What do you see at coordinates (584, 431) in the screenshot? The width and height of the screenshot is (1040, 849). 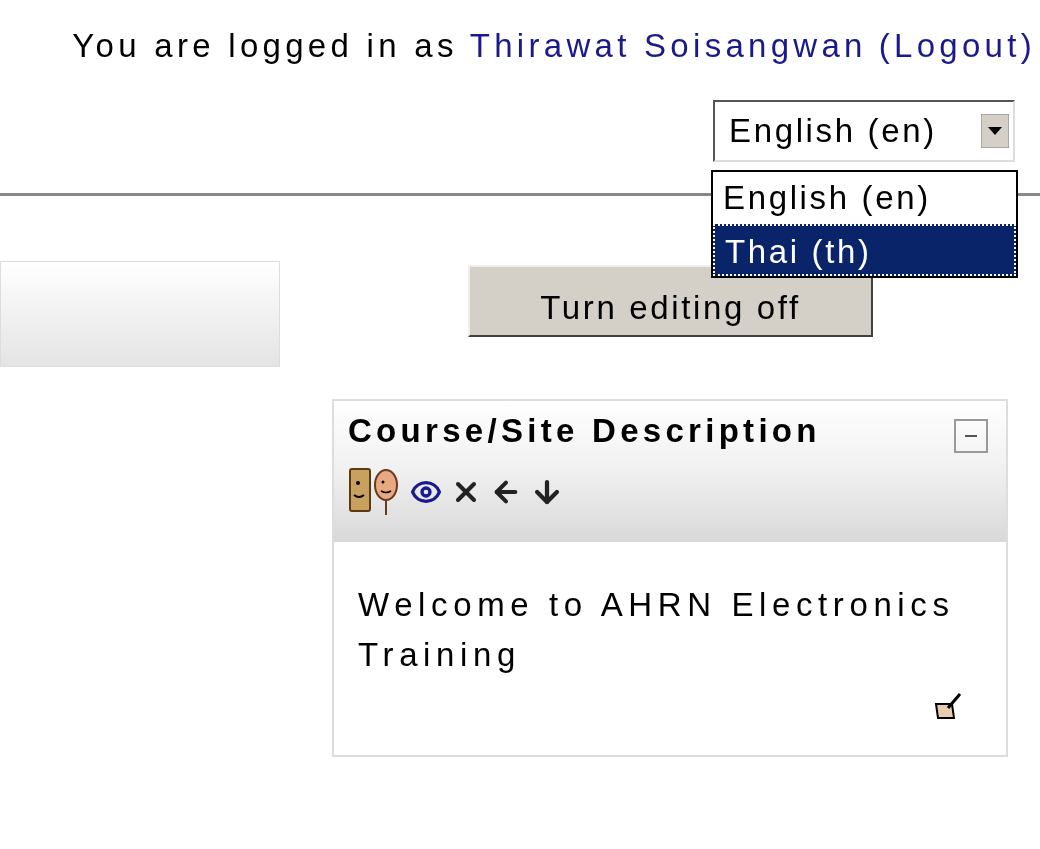 I see `block-title: Course/Site Description` at bounding box center [584, 431].